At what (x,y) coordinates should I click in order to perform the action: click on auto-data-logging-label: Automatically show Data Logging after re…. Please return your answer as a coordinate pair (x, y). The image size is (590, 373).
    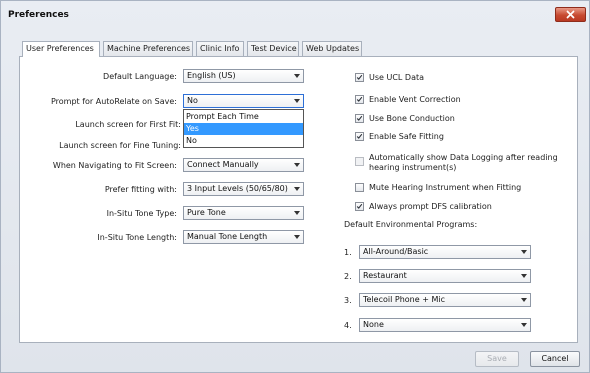
    Looking at the image, I should click on (463, 162).